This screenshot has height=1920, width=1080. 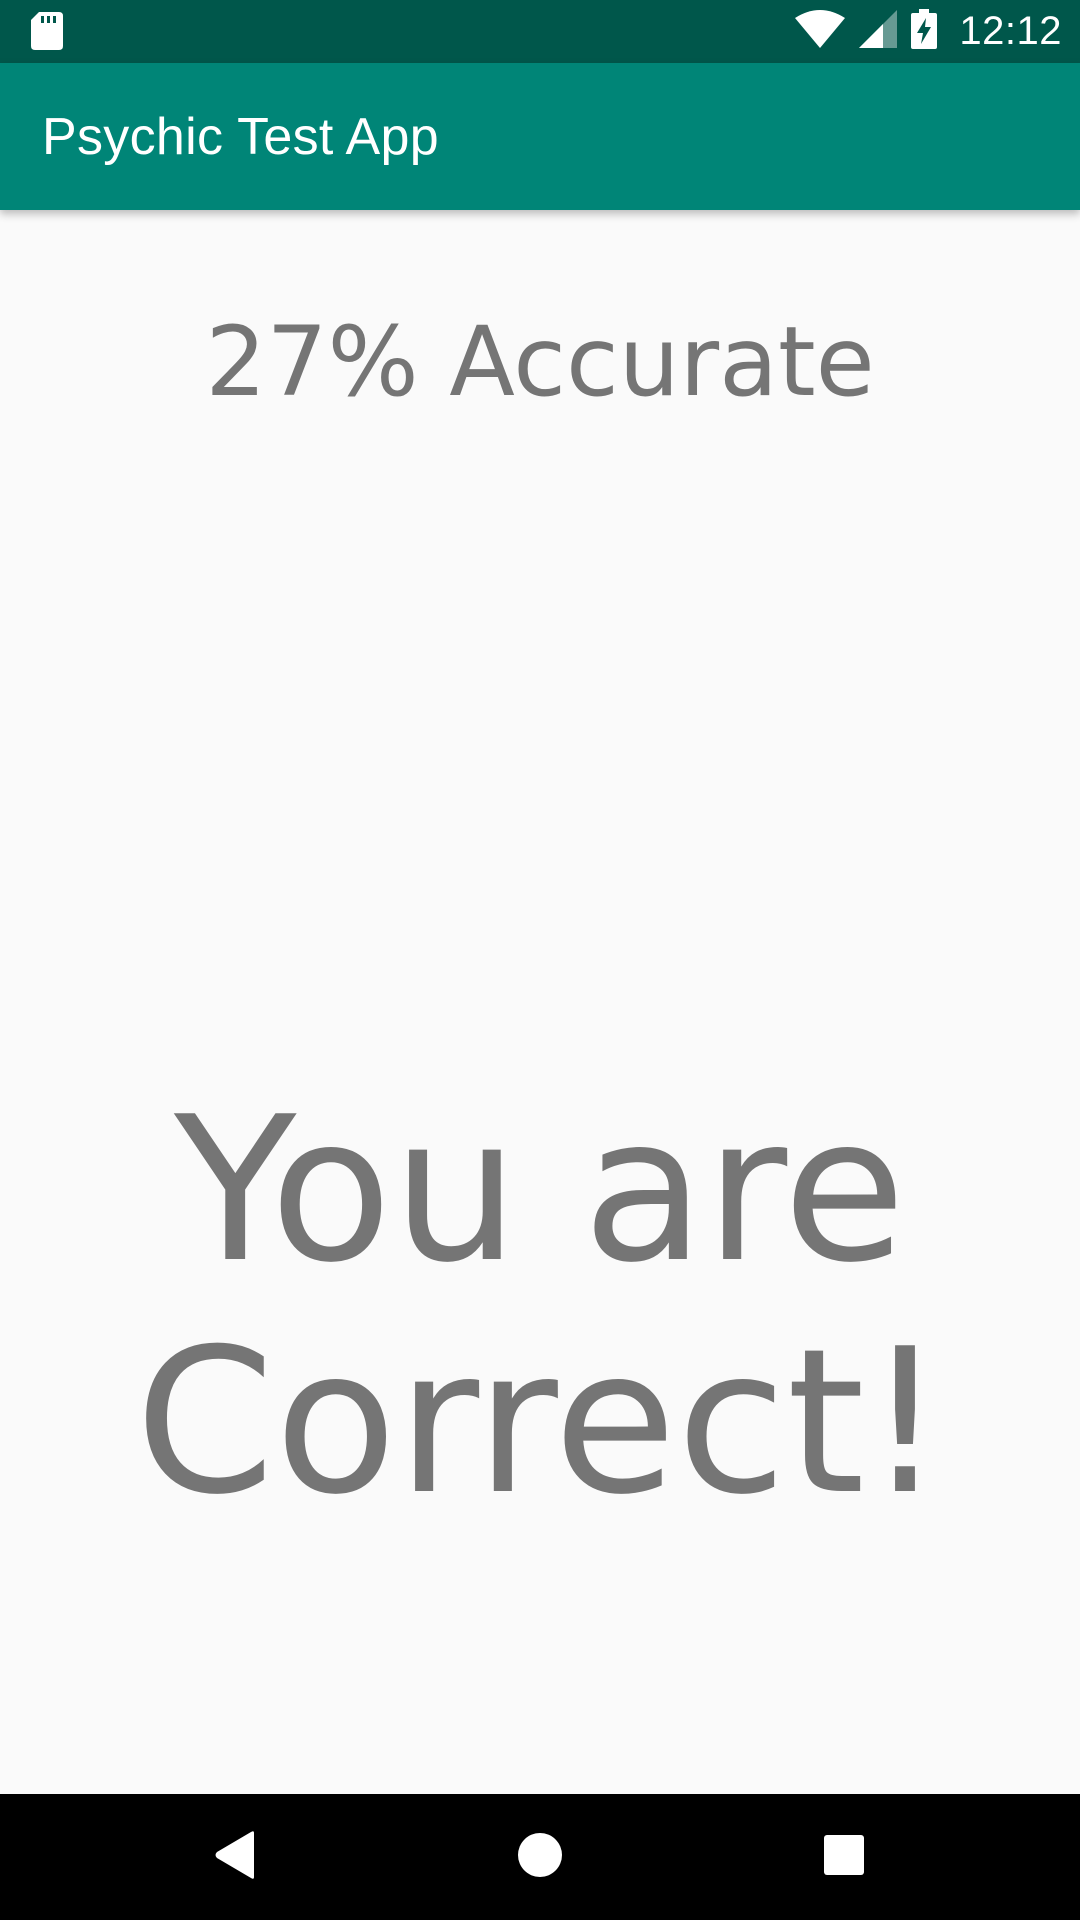 What do you see at coordinates (540, 1190) in the screenshot?
I see `result-line-1: You are` at bounding box center [540, 1190].